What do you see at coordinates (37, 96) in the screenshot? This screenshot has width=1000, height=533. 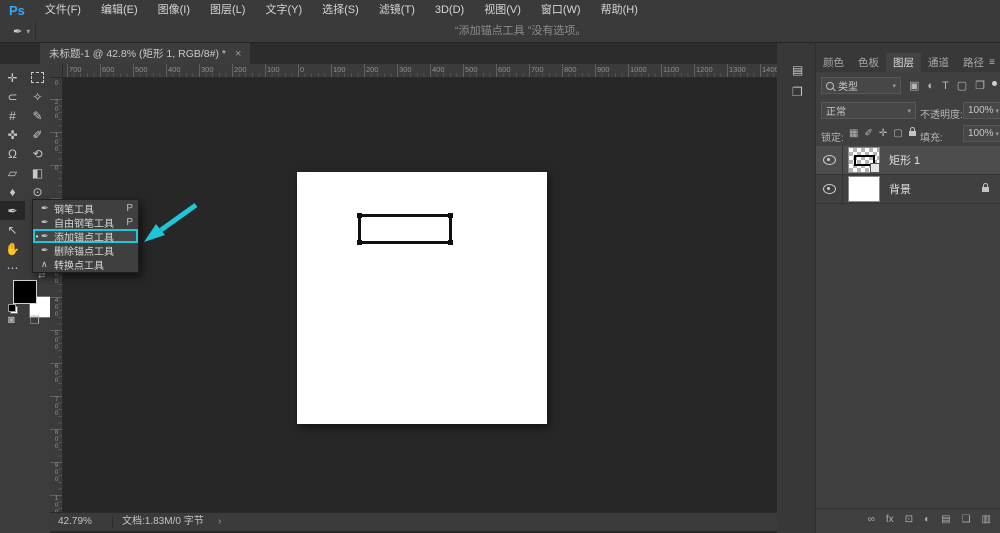 I see `quick-select-tool: ✧` at bounding box center [37, 96].